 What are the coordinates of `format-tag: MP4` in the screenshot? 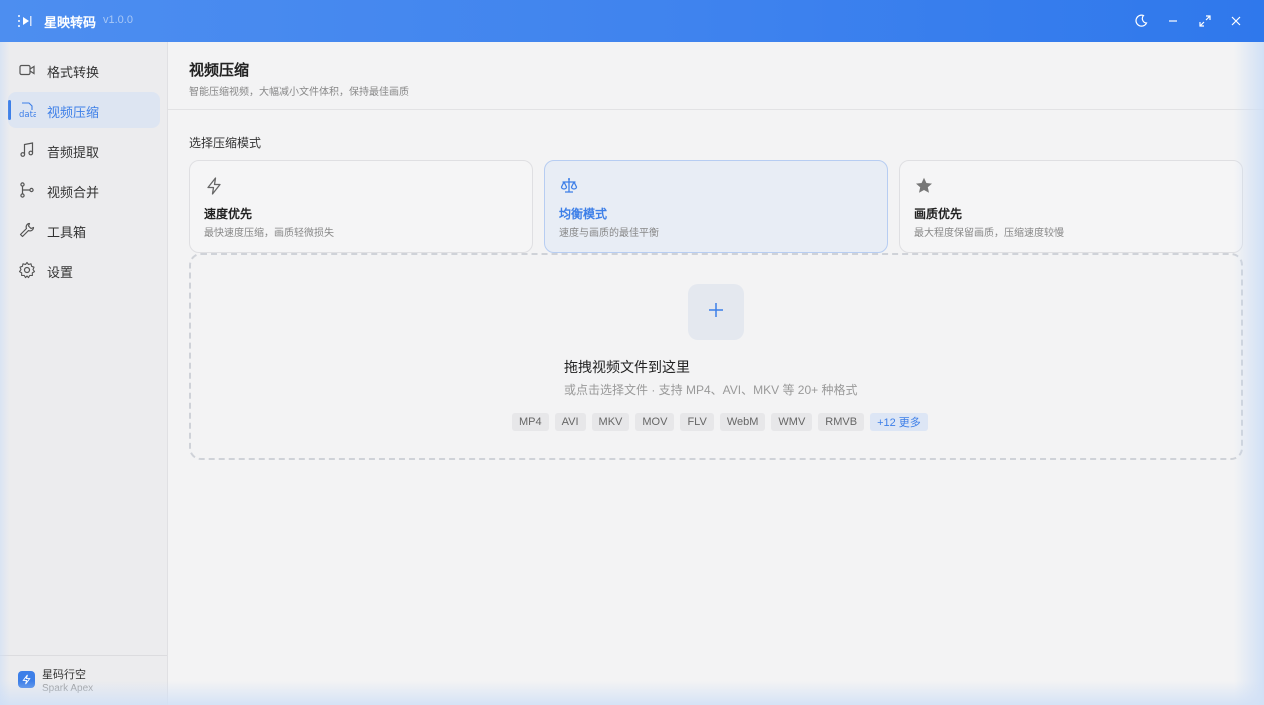 It's located at (530, 422).